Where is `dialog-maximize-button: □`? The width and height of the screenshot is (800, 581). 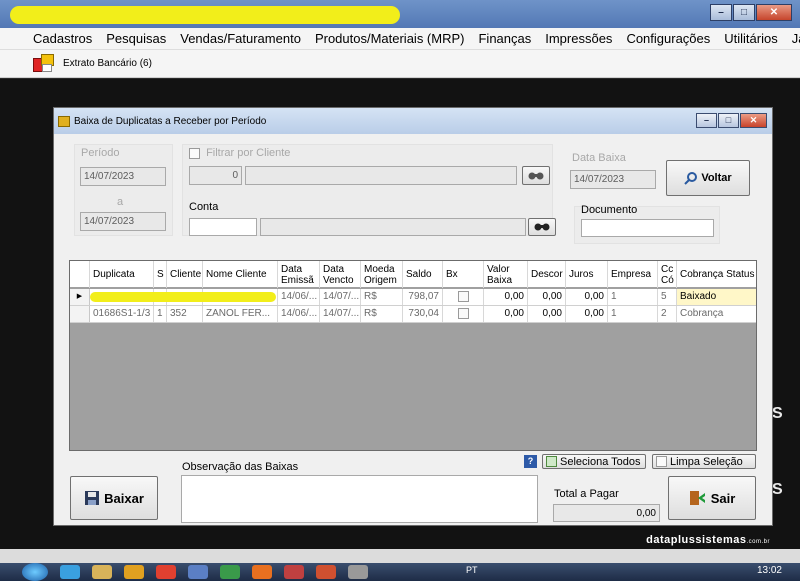 dialog-maximize-button: □ is located at coordinates (728, 120).